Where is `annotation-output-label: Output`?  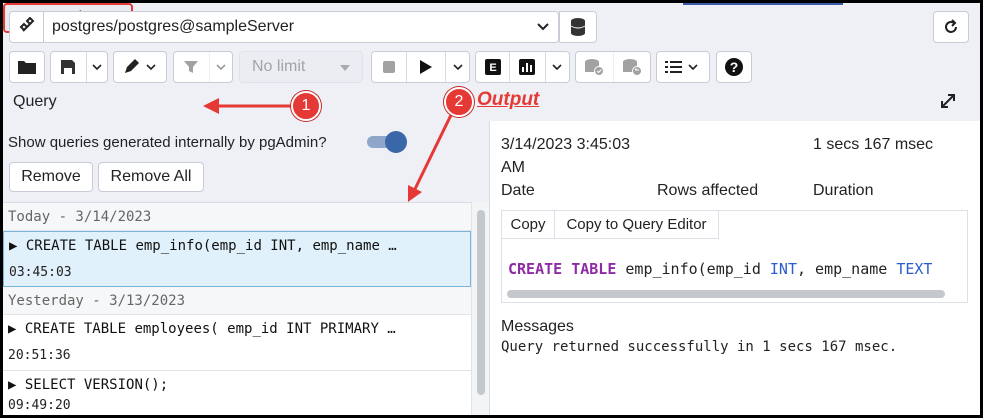 annotation-output-label: Output is located at coordinates (508, 99).